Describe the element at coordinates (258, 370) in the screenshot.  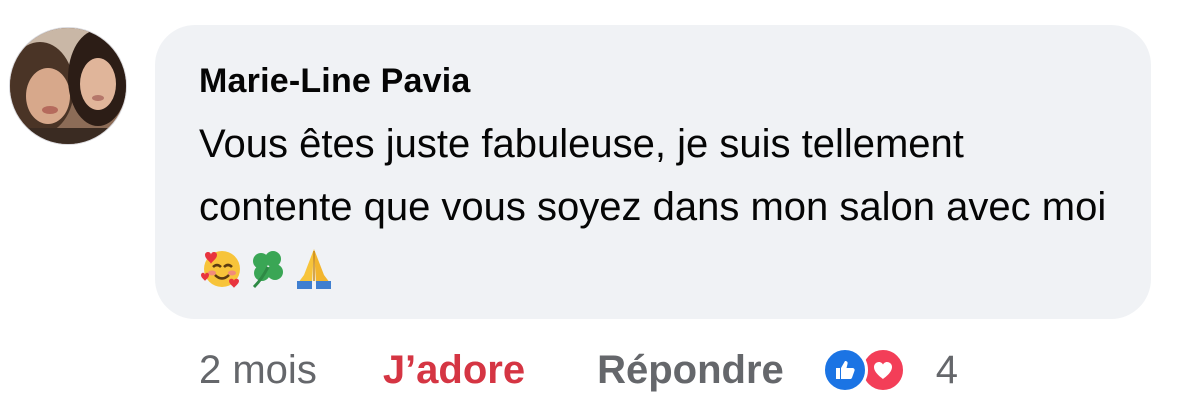
I see `comment-timestamp: 2 mois` at that location.